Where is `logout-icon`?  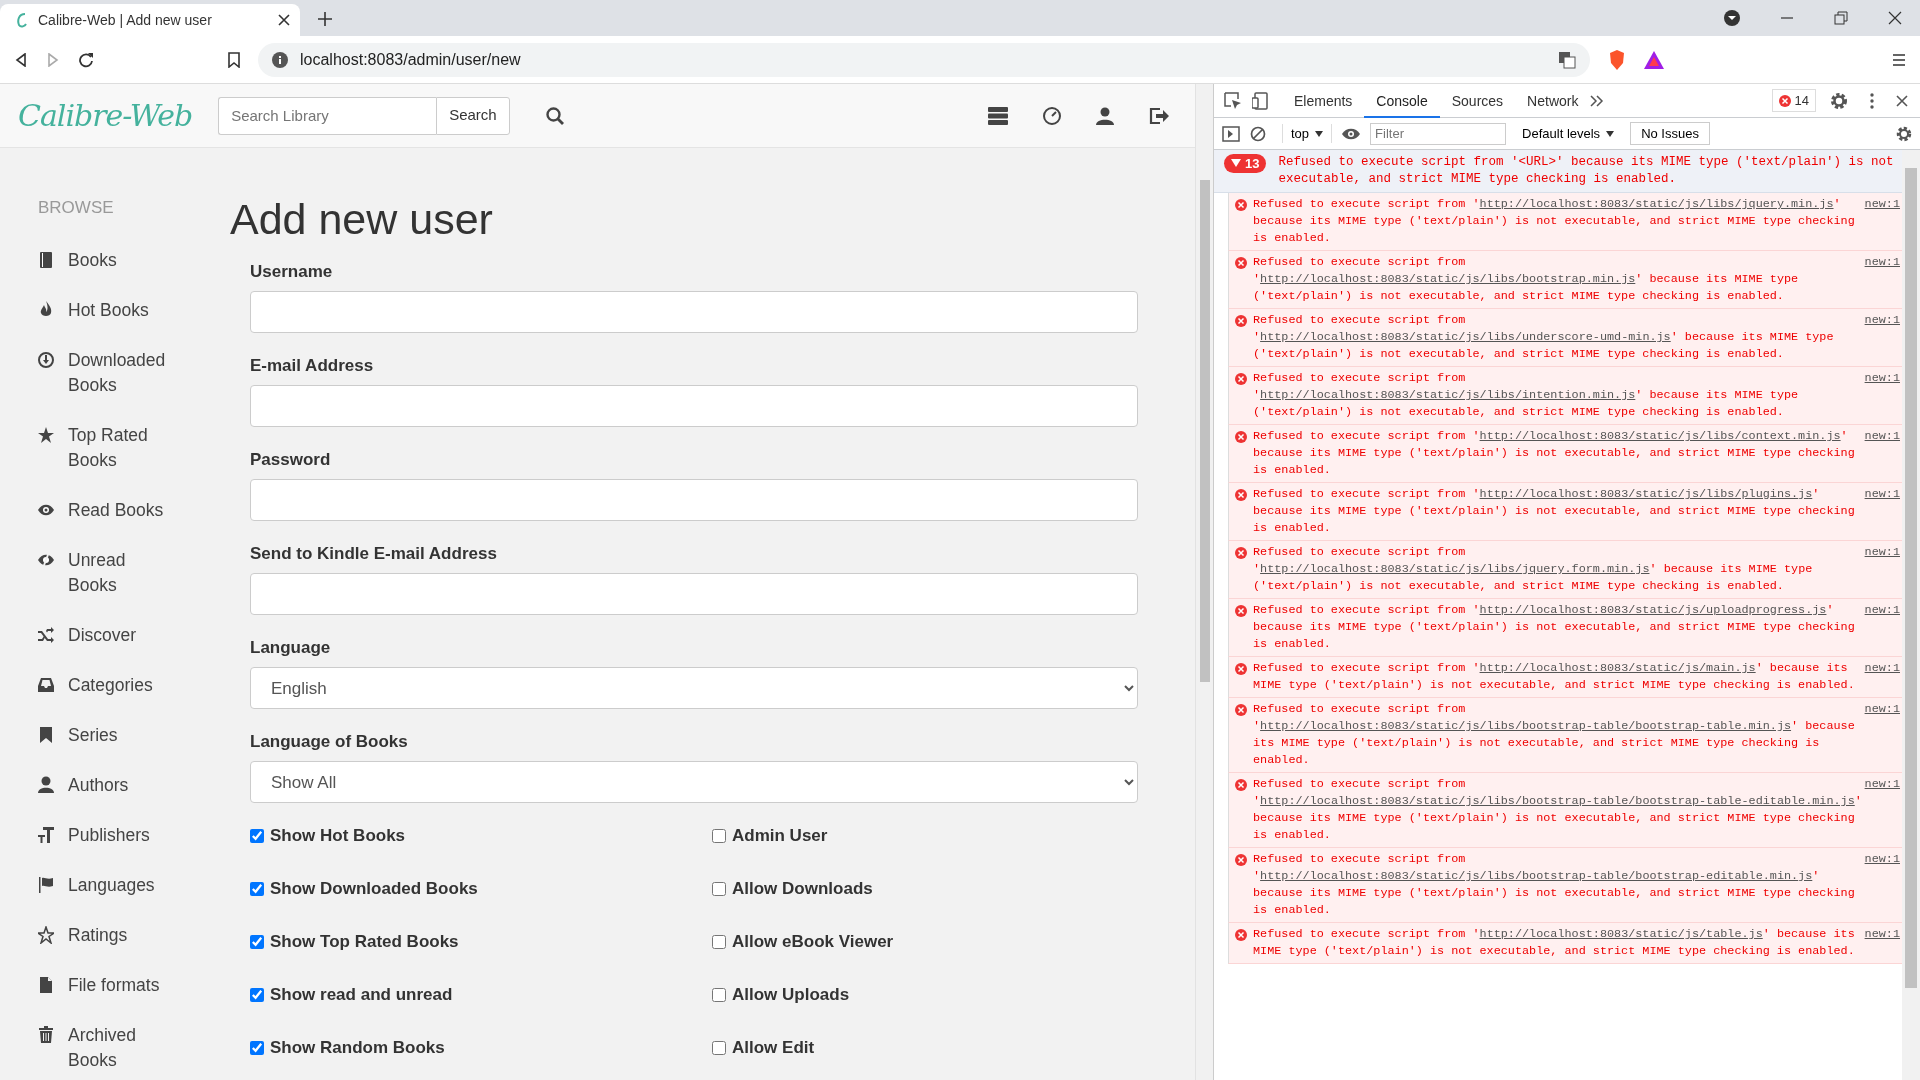
logout-icon is located at coordinates (1159, 115).